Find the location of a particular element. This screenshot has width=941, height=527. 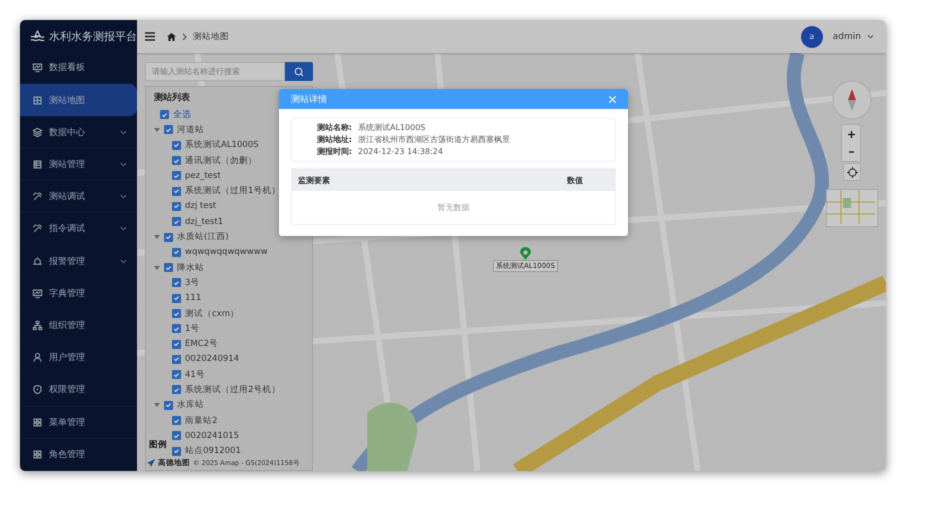

station-label: dzj_test1 is located at coordinates (204, 221).